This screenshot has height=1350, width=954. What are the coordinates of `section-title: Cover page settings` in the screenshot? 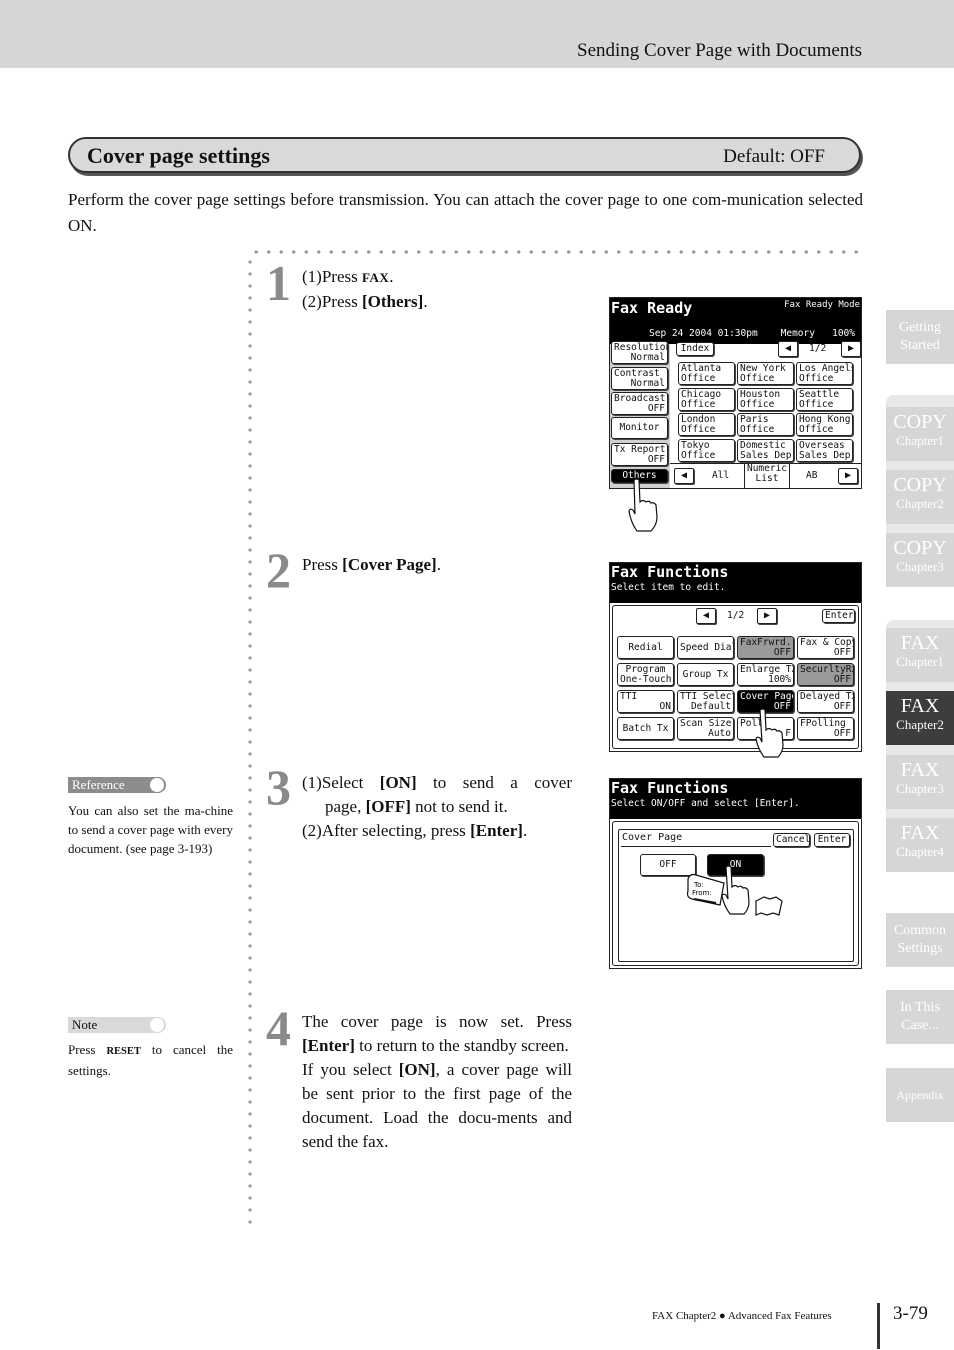 It's located at (178, 155).